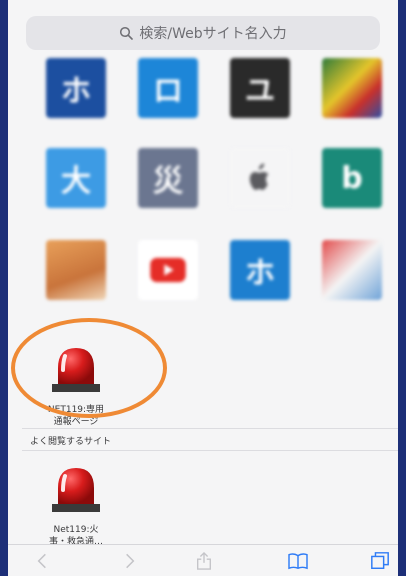  I want to click on book-icon, so click(298, 561).